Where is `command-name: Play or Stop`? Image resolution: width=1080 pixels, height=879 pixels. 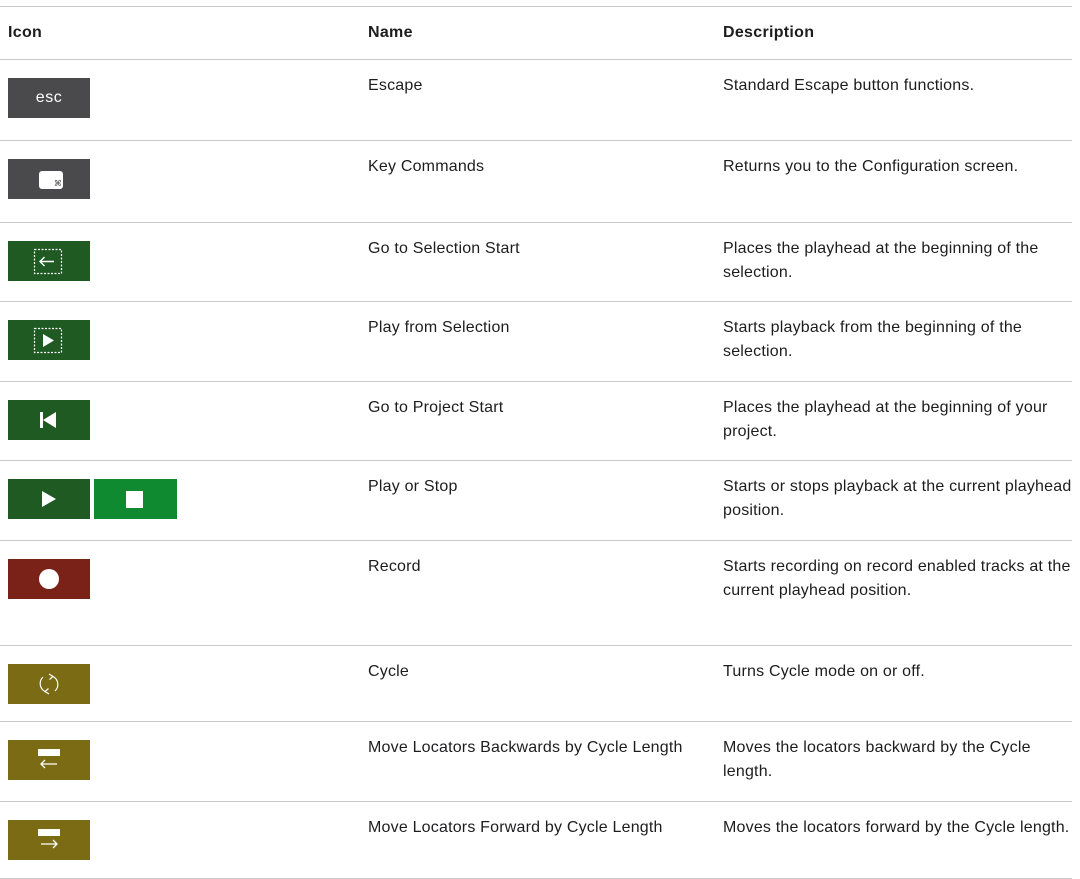
command-name: Play or Stop is located at coordinates (537, 500).